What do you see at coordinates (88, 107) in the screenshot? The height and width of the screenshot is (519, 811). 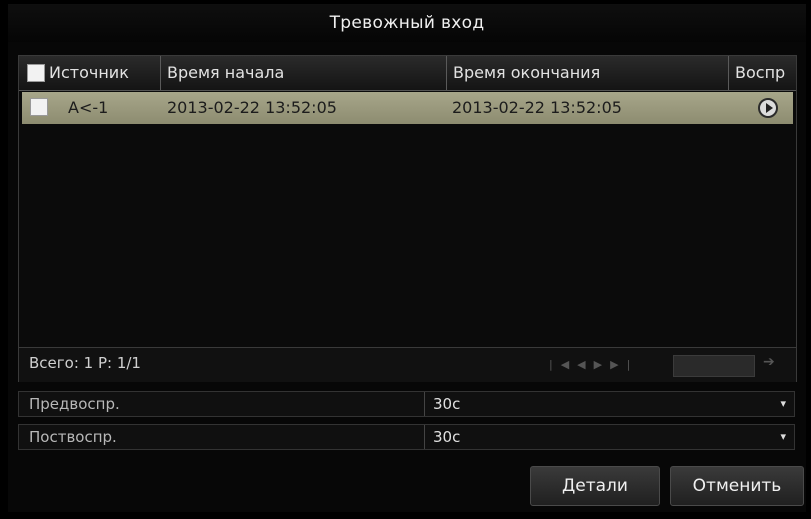 I see `cell-source: A<-1` at bounding box center [88, 107].